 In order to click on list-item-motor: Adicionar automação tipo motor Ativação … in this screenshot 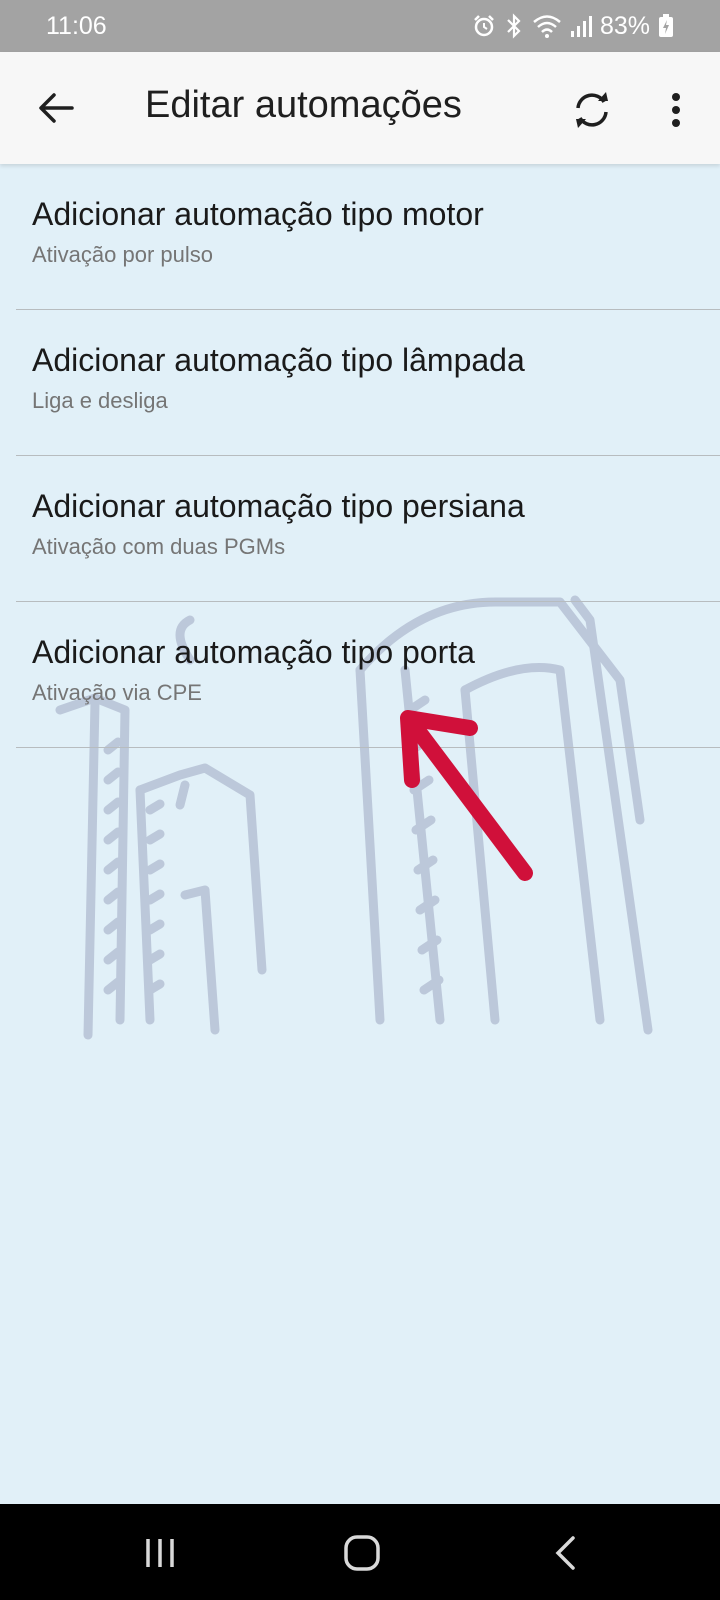, I will do `click(360, 237)`.